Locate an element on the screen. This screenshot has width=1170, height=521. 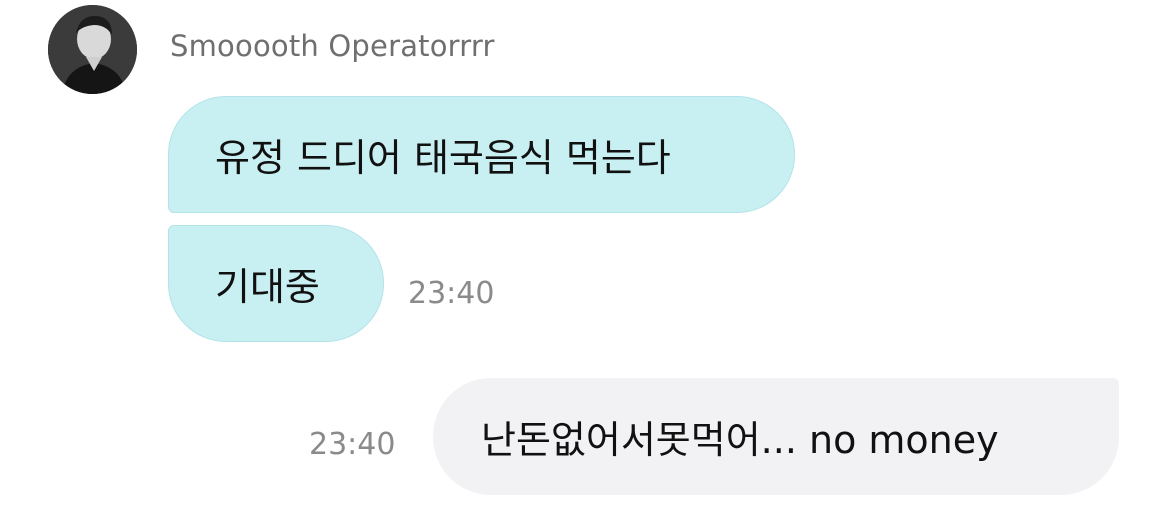
message-text: 기대중 is located at coordinates (267, 287).